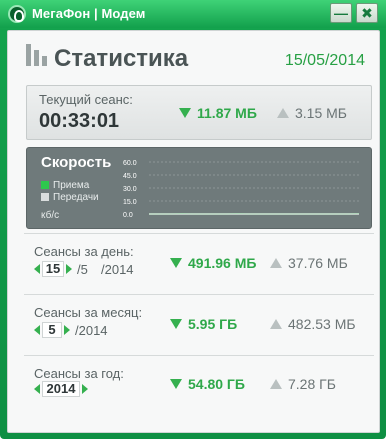  What do you see at coordinates (341, 13) in the screenshot?
I see `minimize-button: —` at bounding box center [341, 13].